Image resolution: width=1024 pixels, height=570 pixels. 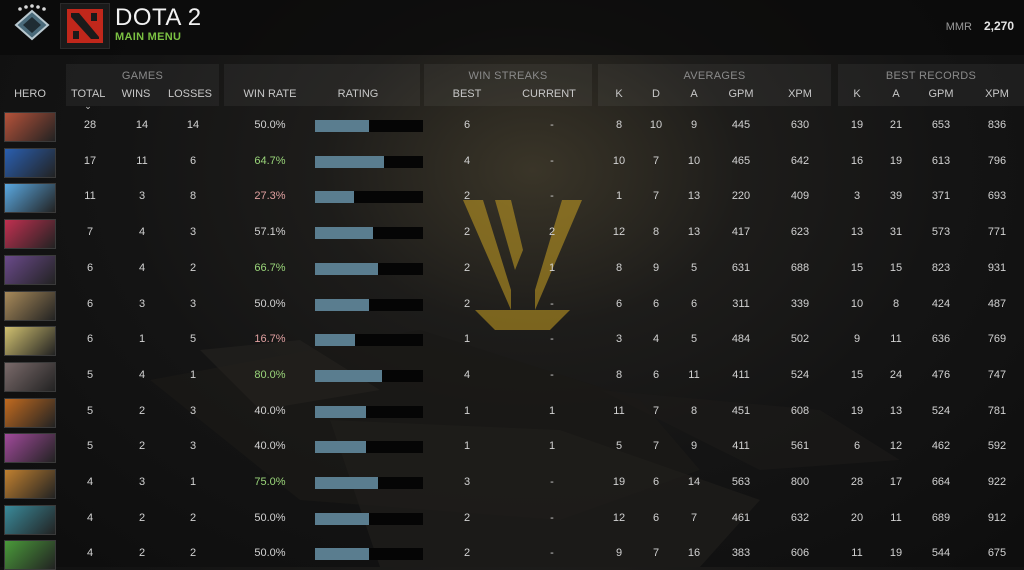 What do you see at coordinates (136, 94) in the screenshot?
I see `col-wins: WINS` at bounding box center [136, 94].